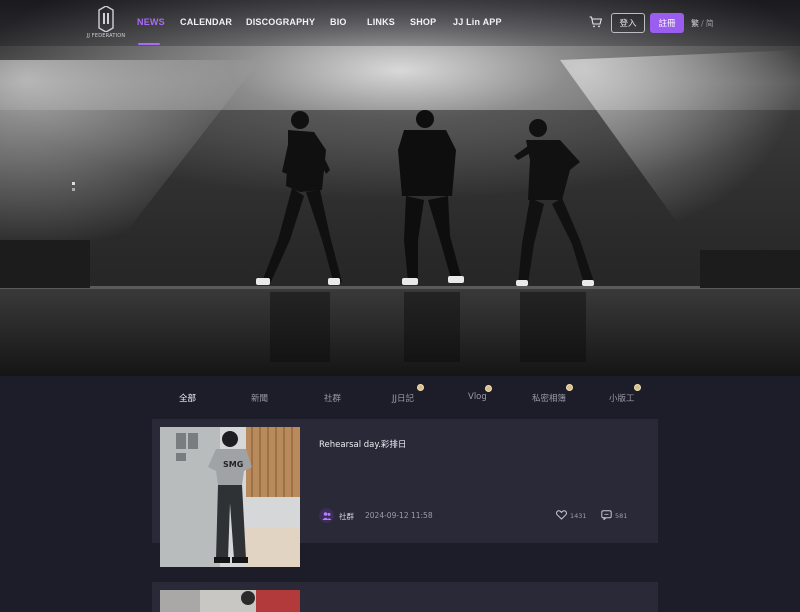  Describe the element at coordinates (561, 515) in the screenshot. I see `heart-icon` at that location.